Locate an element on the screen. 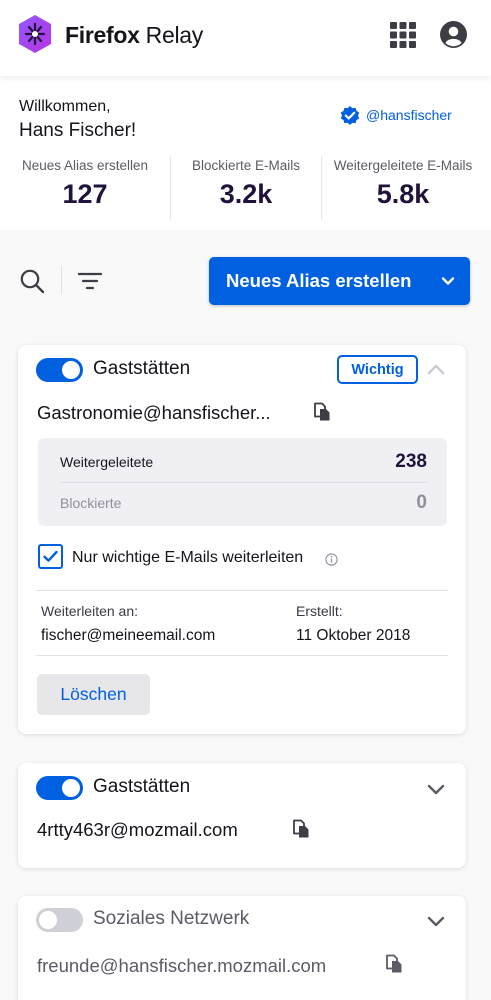 This screenshot has width=491, height=1000. forward-to-address: fischer@meineemail.com is located at coordinates (128, 635).